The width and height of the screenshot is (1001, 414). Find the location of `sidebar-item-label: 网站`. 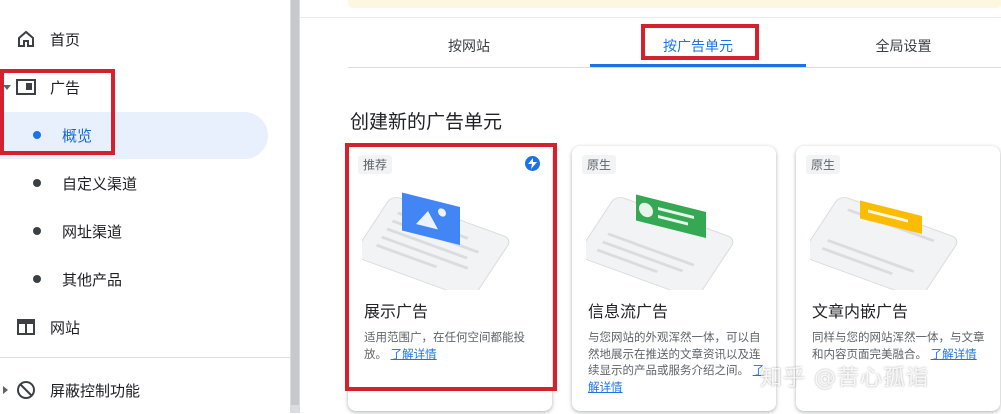

sidebar-item-label: 网站 is located at coordinates (65, 327).